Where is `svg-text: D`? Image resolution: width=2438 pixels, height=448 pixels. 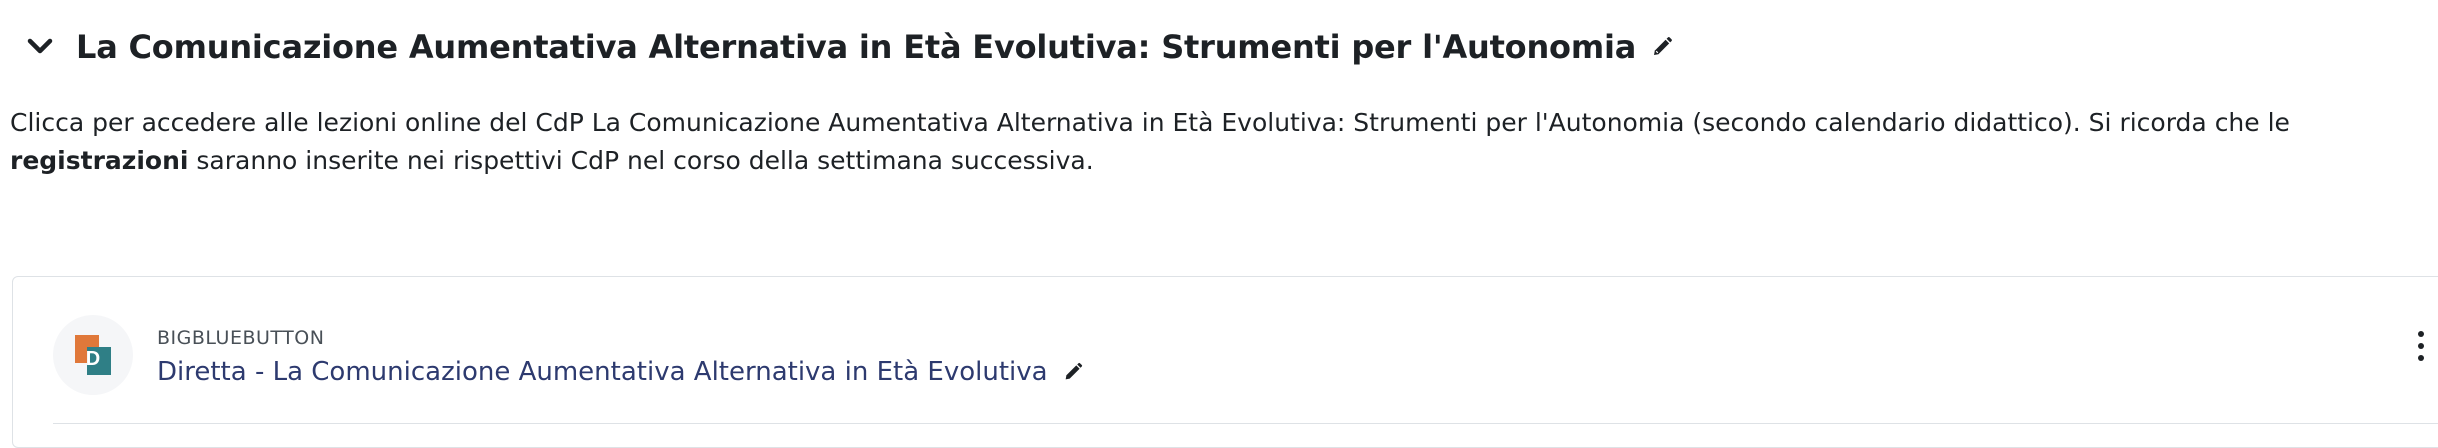 svg-text: D is located at coordinates (93, 359).